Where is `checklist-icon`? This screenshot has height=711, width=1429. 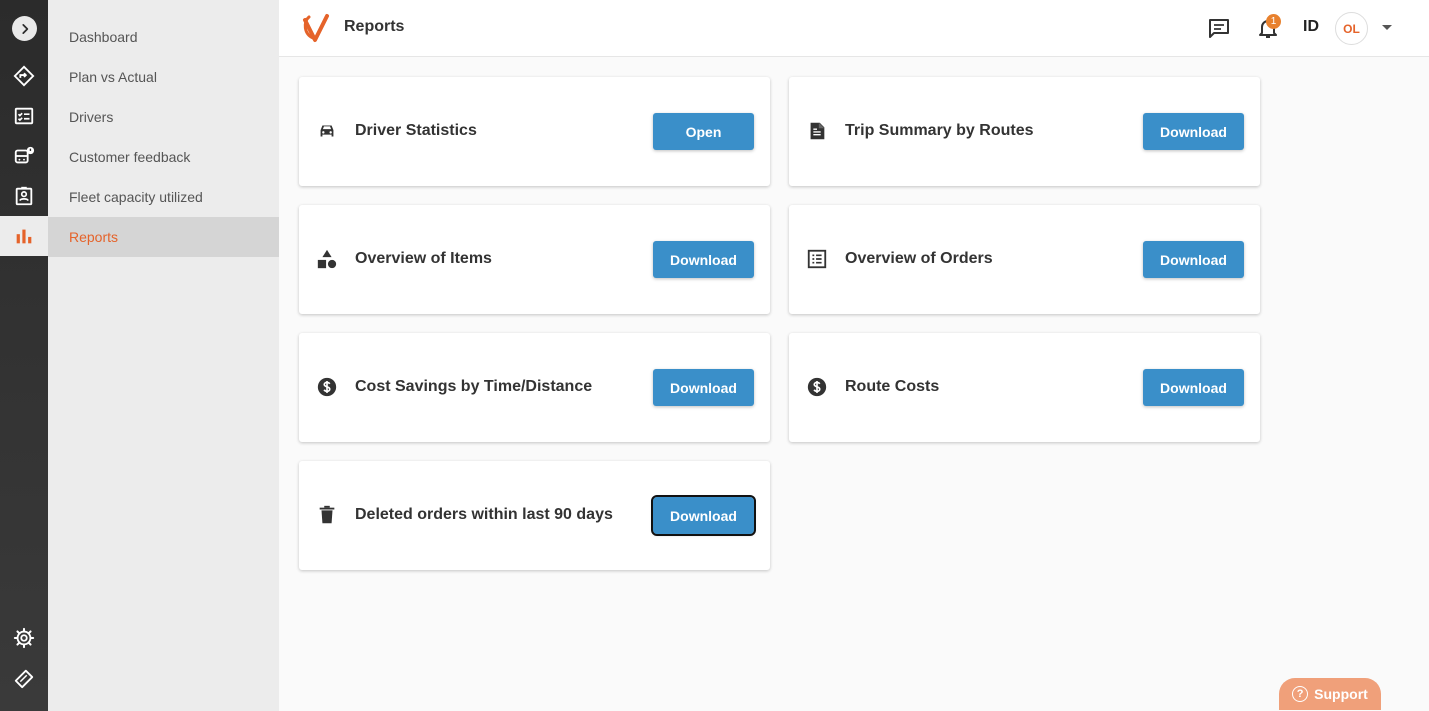 checklist-icon is located at coordinates (24, 116).